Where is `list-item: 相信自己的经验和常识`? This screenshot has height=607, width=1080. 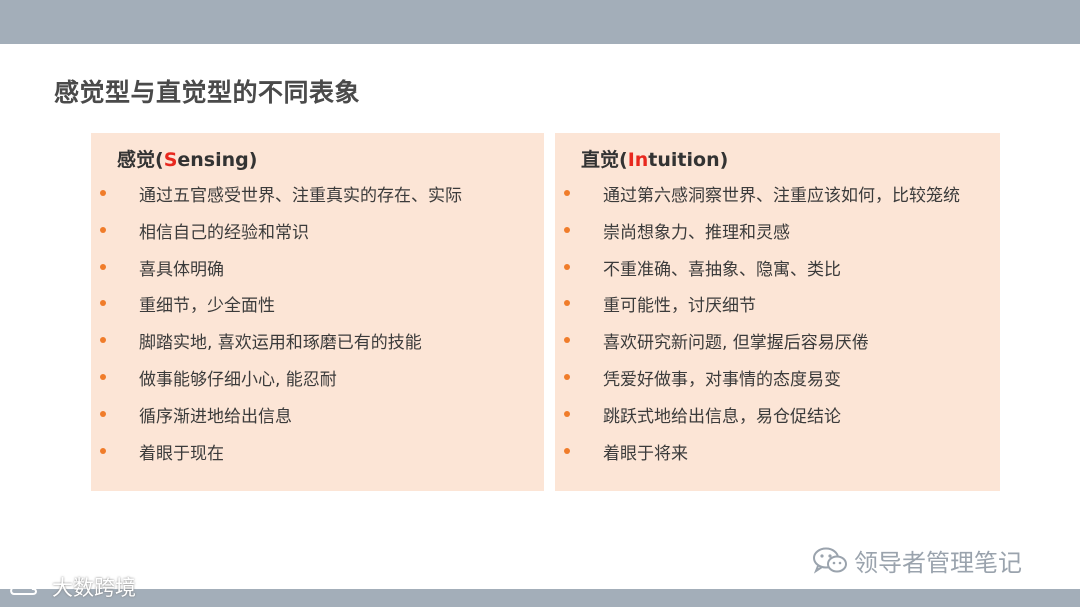
list-item: 相信自己的经验和常识 is located at coordinates (317, 236).